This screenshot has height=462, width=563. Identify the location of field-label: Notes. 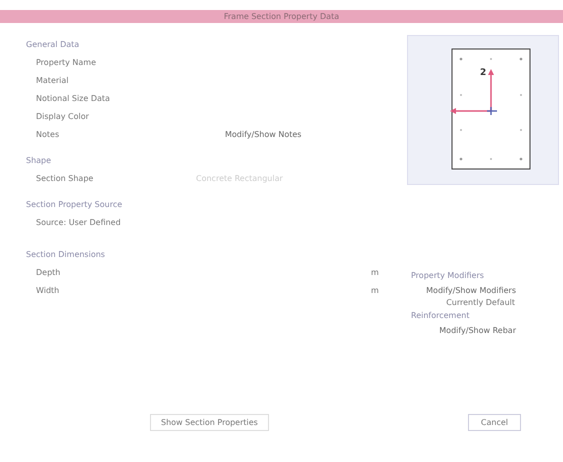
(48, 134).